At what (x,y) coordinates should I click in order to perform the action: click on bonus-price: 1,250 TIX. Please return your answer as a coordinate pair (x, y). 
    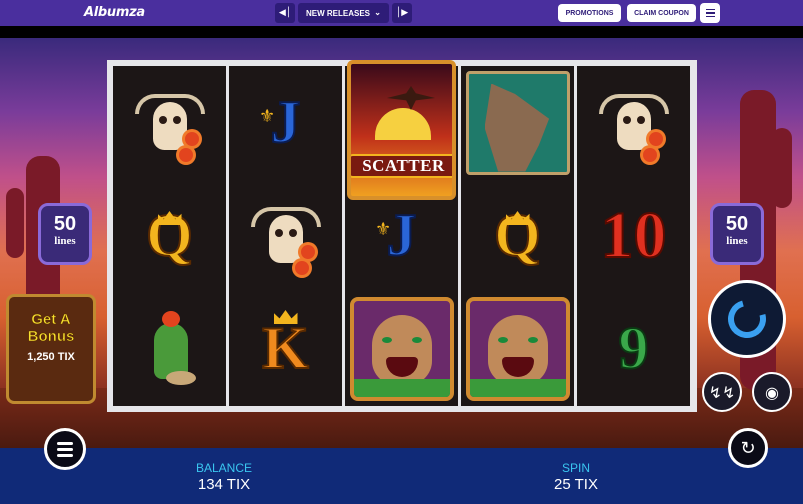
    Looking at the image, I should click on (51, 357).